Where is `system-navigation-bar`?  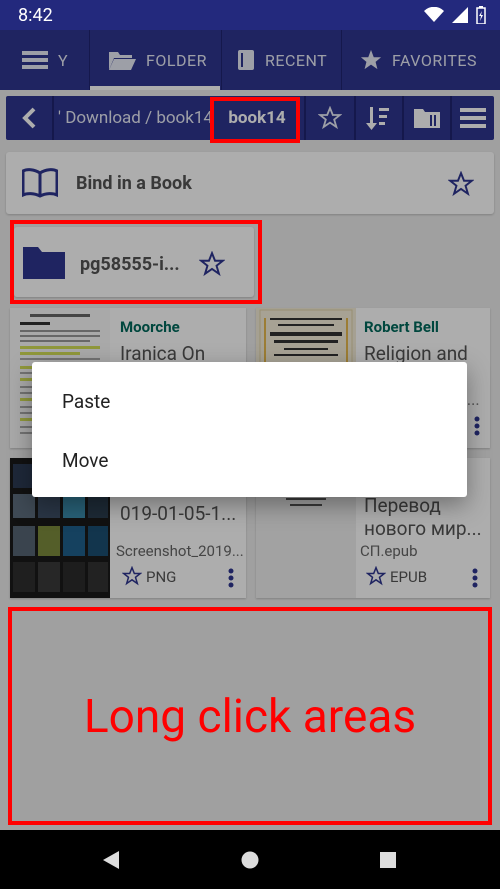 system-navigation-bar is located at coordinates (250, 859).